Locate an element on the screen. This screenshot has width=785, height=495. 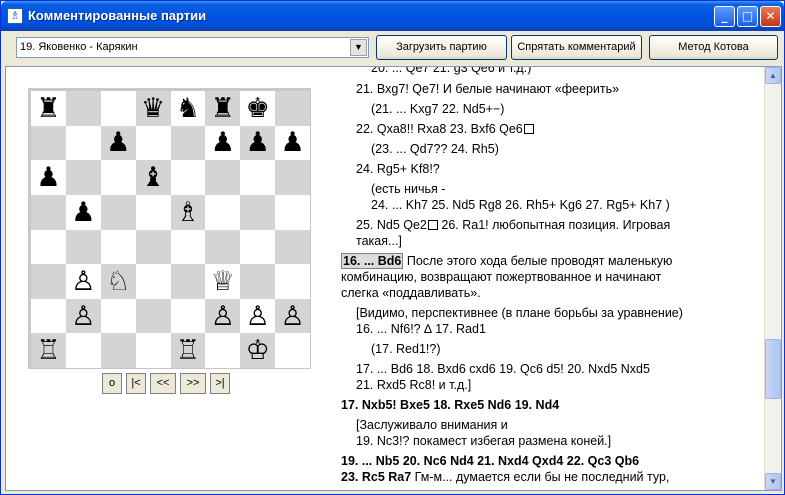
maximize-button: □ is located at coordinates (747, 16).